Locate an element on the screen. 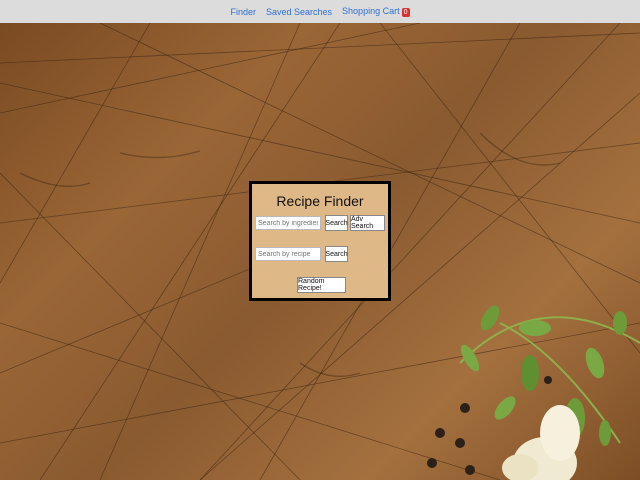 The image size is (640, 480). nav-link-shopping-cart: Shopping Cart 0 is located at coordinates (376, 11).